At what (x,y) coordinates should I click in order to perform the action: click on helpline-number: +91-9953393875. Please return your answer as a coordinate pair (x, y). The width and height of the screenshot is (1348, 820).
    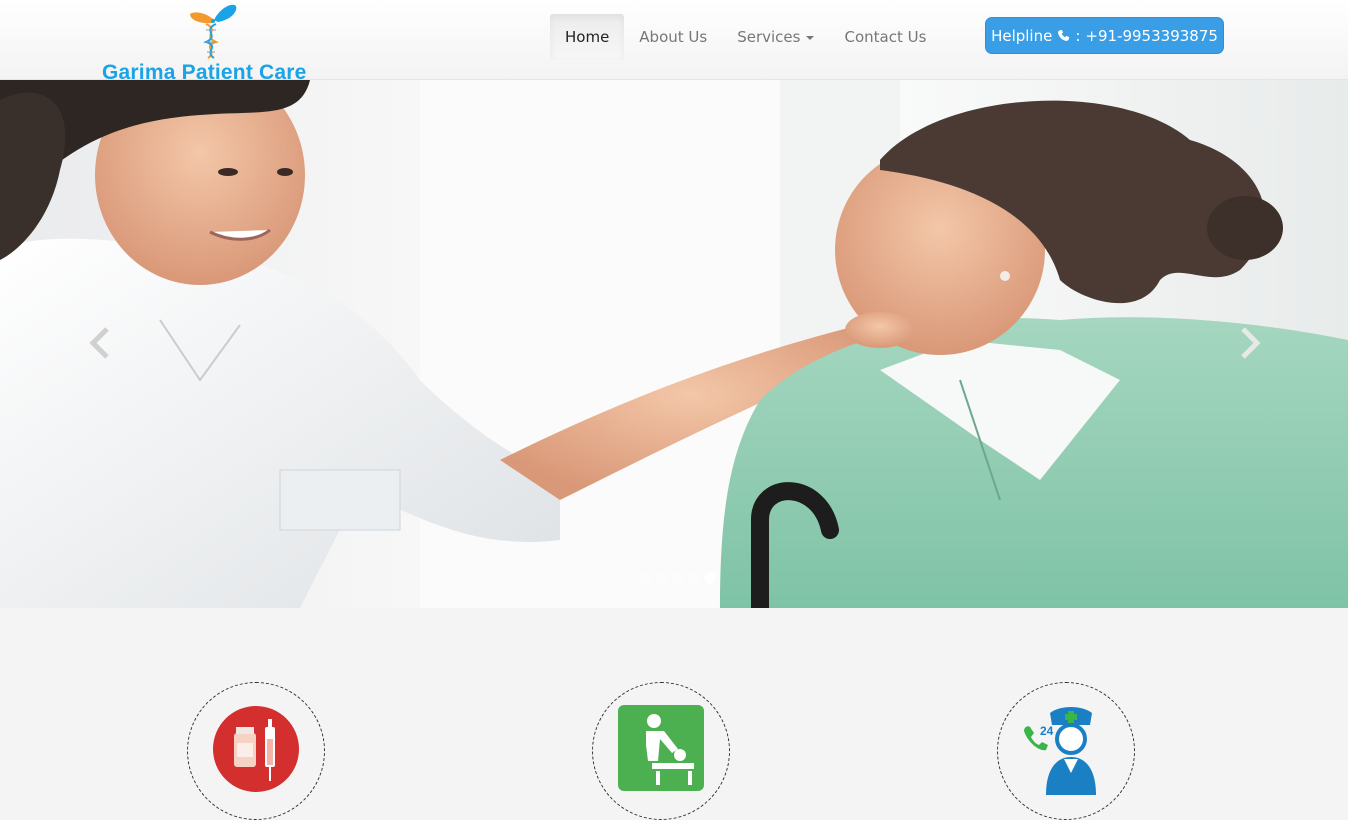
    Looking at the image, I should click on (1151, 35).